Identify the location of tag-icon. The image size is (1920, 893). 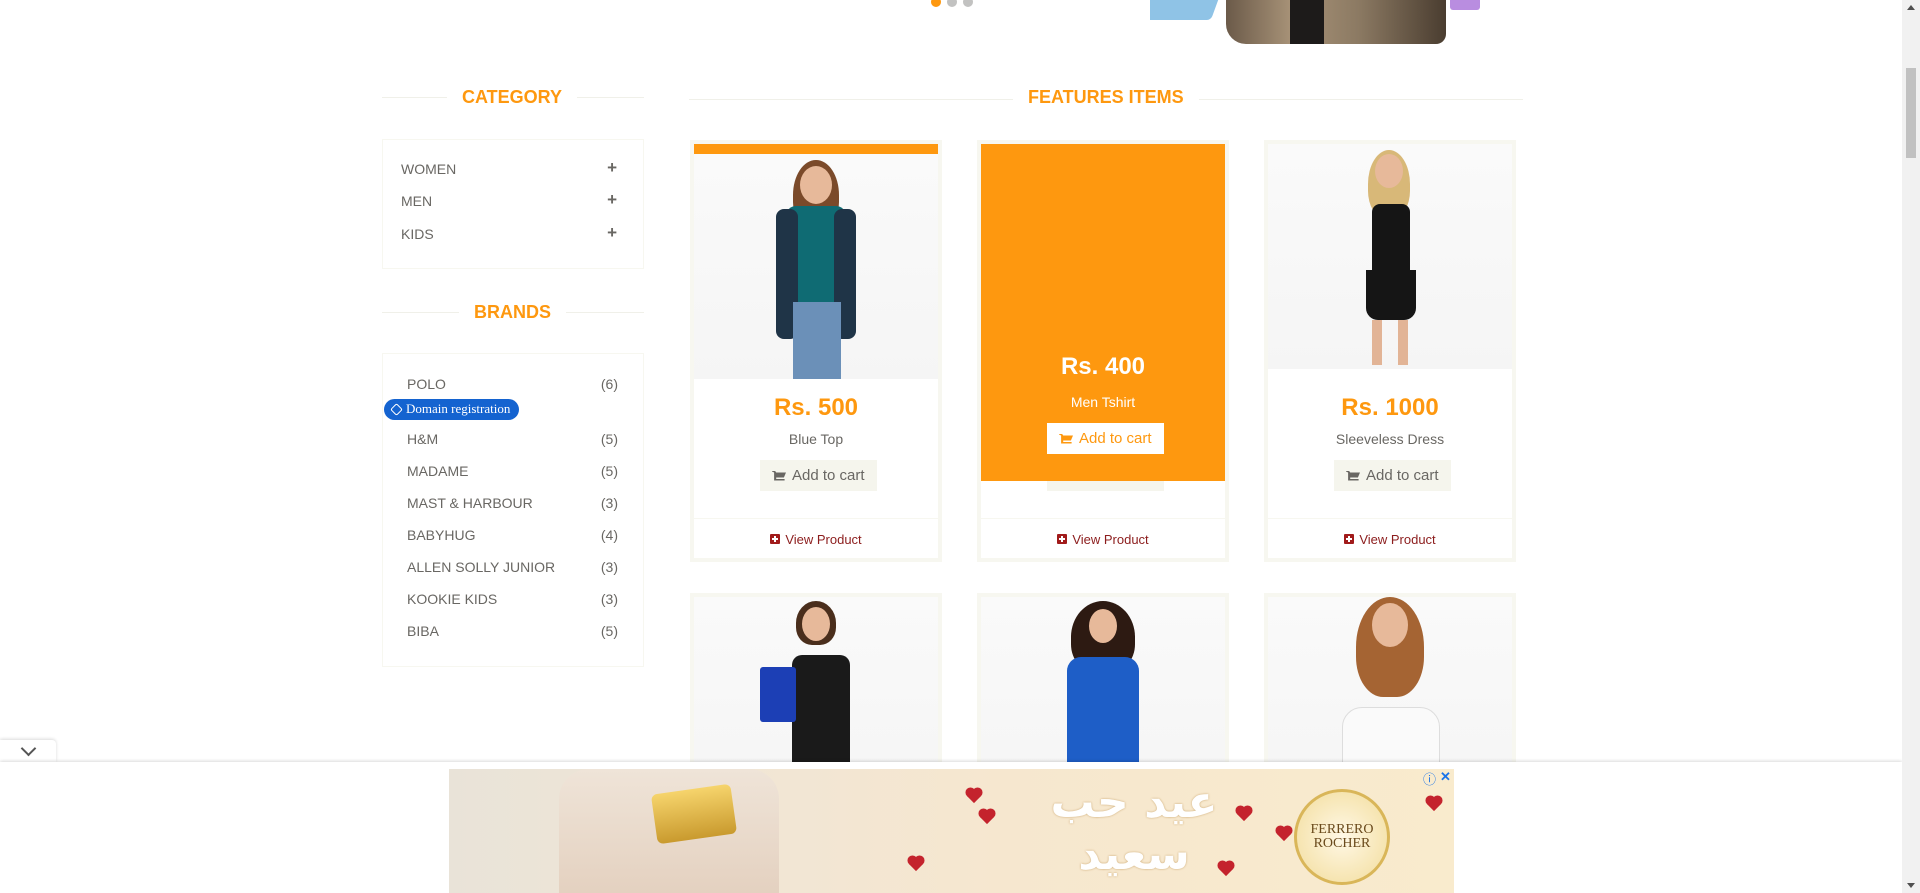
(396, 409).